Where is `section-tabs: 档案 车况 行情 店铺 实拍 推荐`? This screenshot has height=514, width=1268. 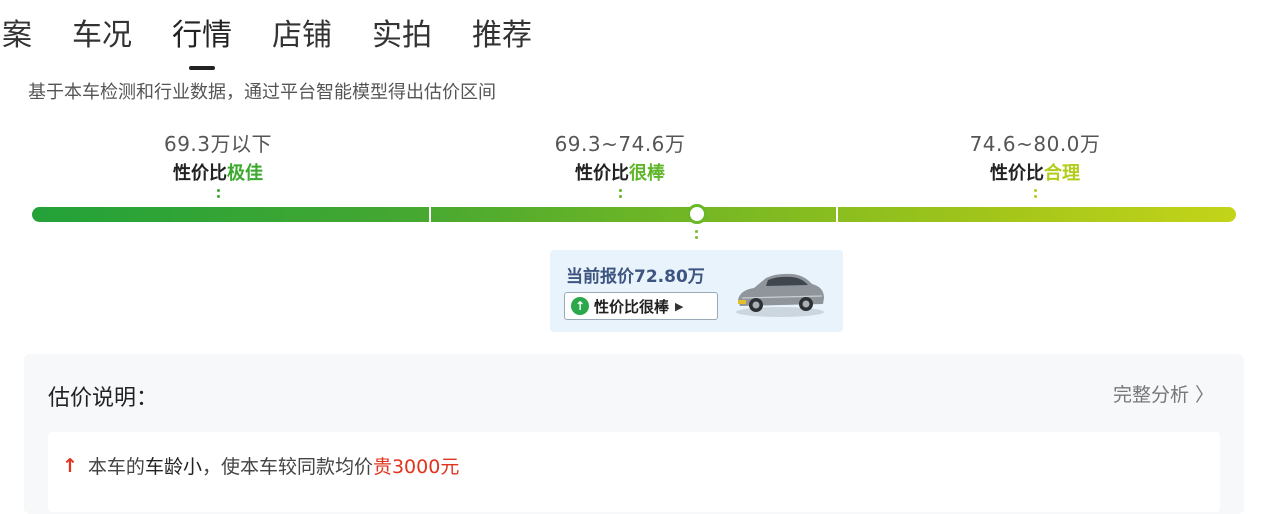
section-tabs: 档案 车况 行情 店铺 实拍 推荐 is located at coordinates (286, 39).